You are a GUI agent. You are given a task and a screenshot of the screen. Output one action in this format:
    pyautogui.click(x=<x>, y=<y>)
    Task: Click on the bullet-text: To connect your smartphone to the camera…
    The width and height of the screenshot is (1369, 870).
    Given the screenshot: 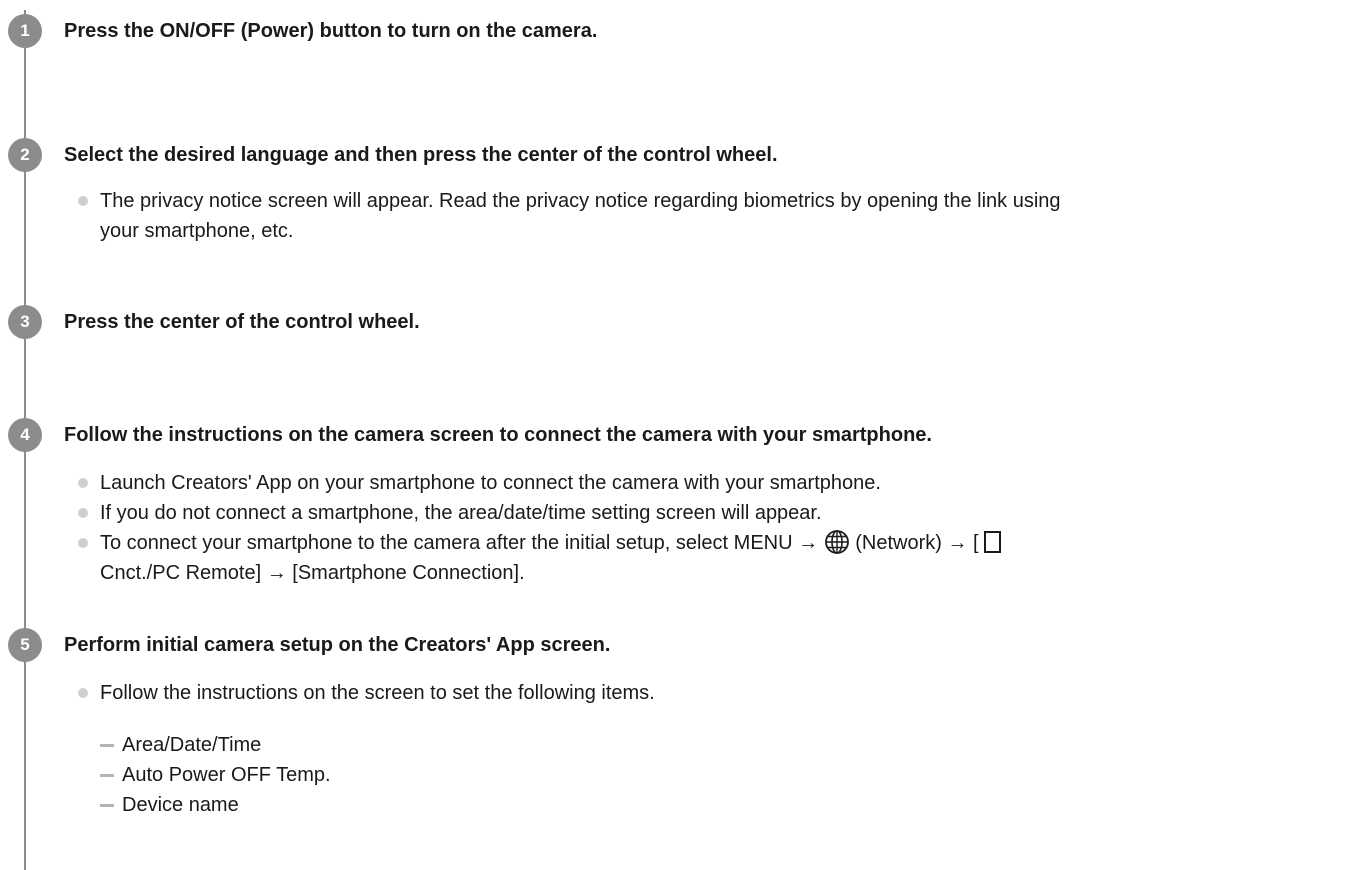 What is the action you would take?
    pyautogui.click(x=459, y=543)
    